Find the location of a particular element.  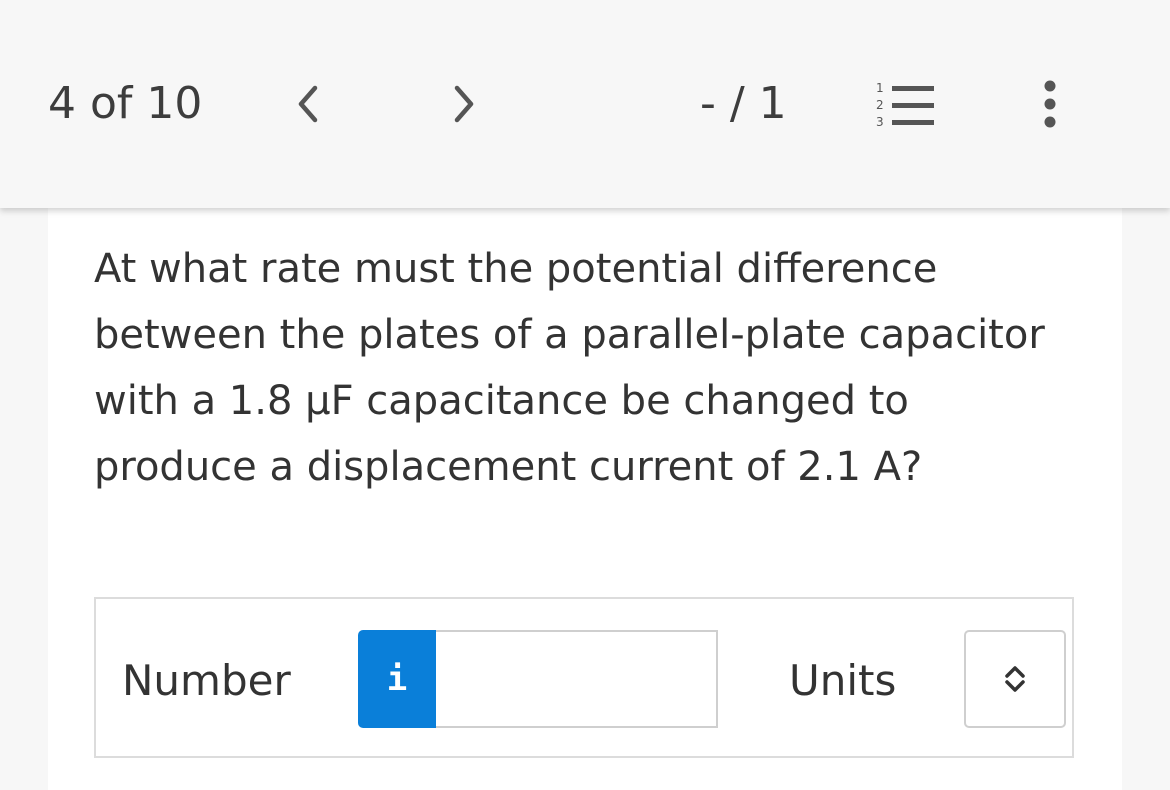

list-digit-1: 1 is located at coordinates (880, 88).